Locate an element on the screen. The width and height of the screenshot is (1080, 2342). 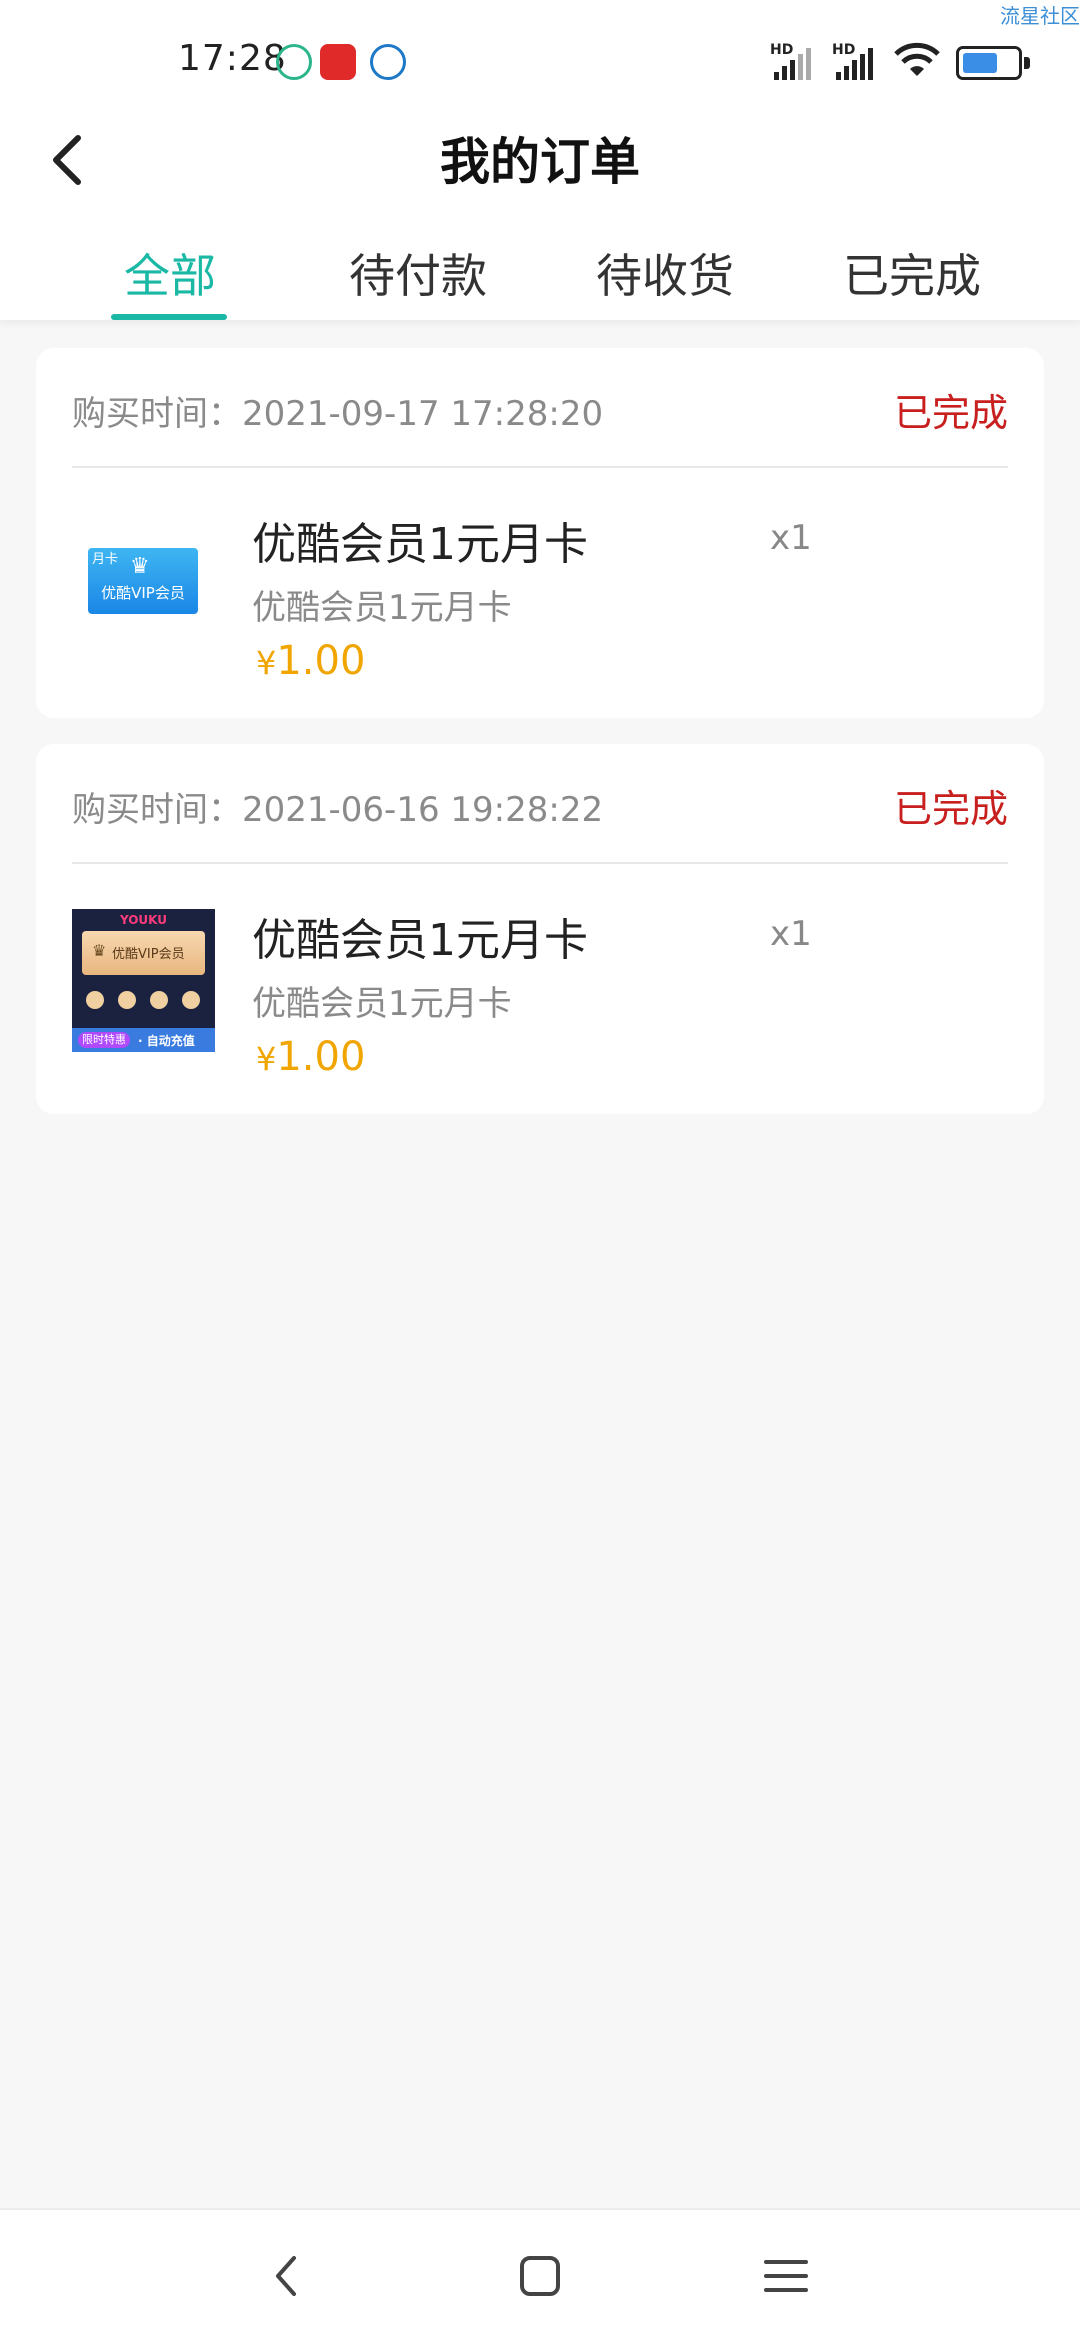
signal-1-icon: HD is located at coordinates (794, 61).